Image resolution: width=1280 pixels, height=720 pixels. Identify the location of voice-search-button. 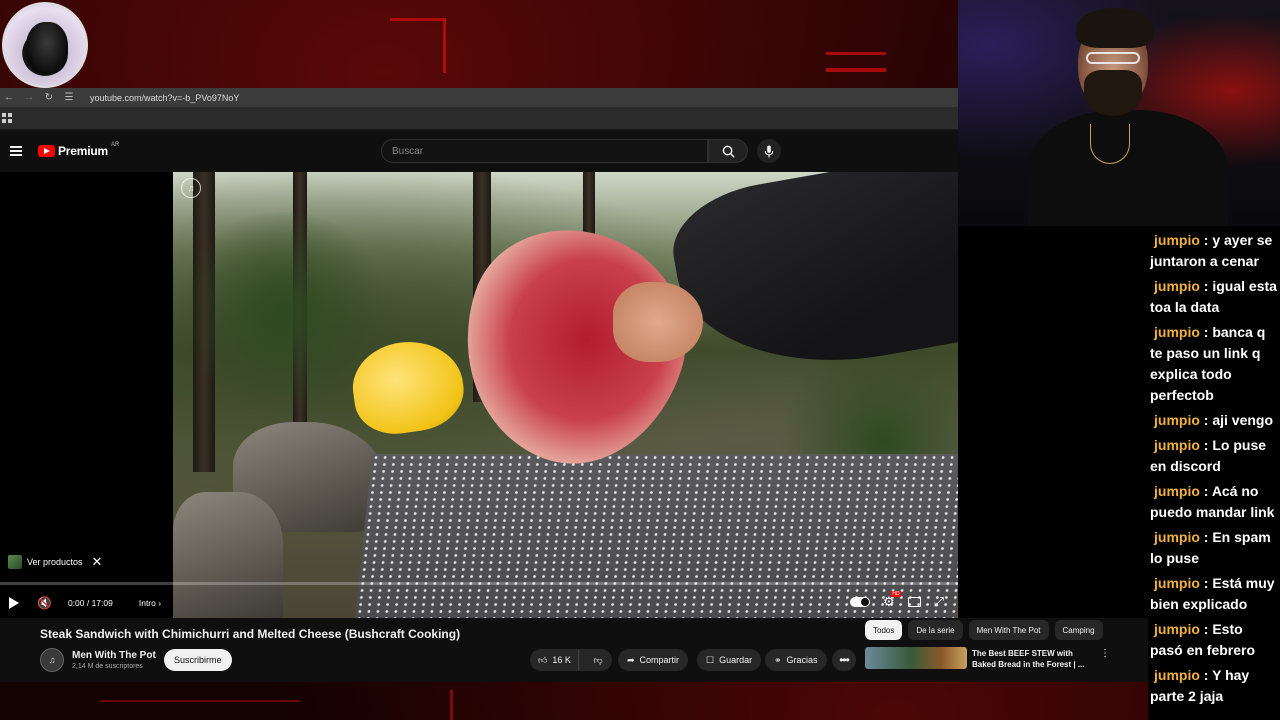
(769, 151).